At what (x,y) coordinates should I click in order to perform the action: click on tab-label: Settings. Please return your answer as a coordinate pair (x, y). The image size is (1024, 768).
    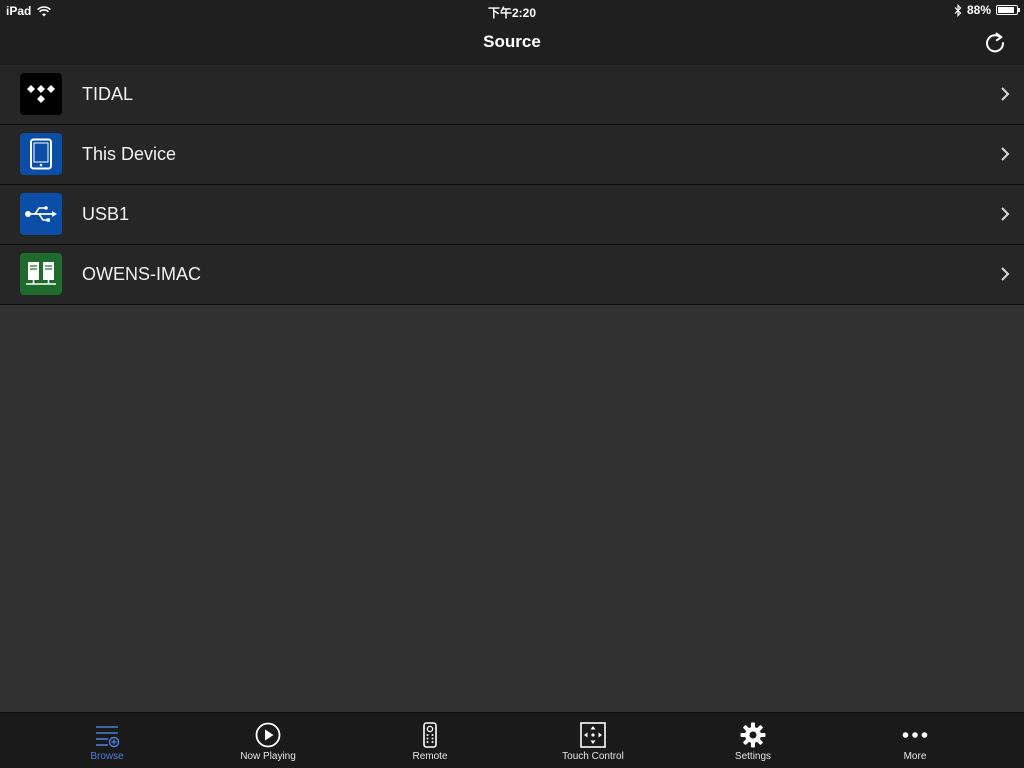
    Looking at the image, I should click on (753, 756).